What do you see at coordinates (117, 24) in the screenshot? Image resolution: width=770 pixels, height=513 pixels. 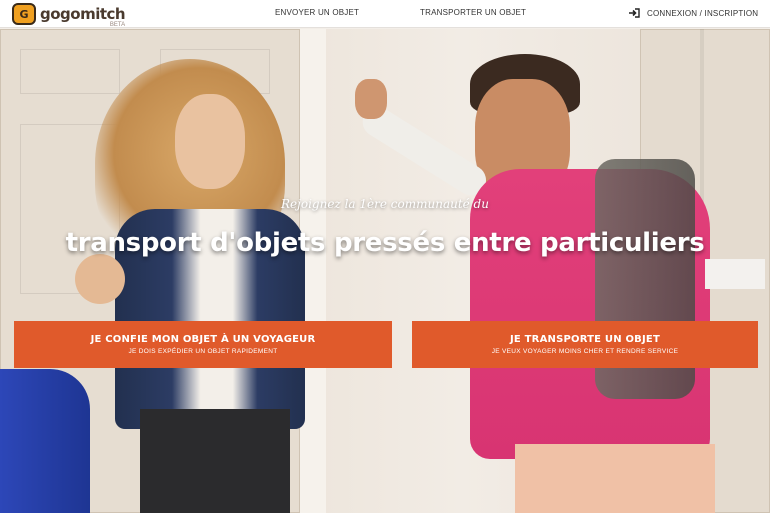 I see `beta-badge: BETA` at bounding box center [117, 24].